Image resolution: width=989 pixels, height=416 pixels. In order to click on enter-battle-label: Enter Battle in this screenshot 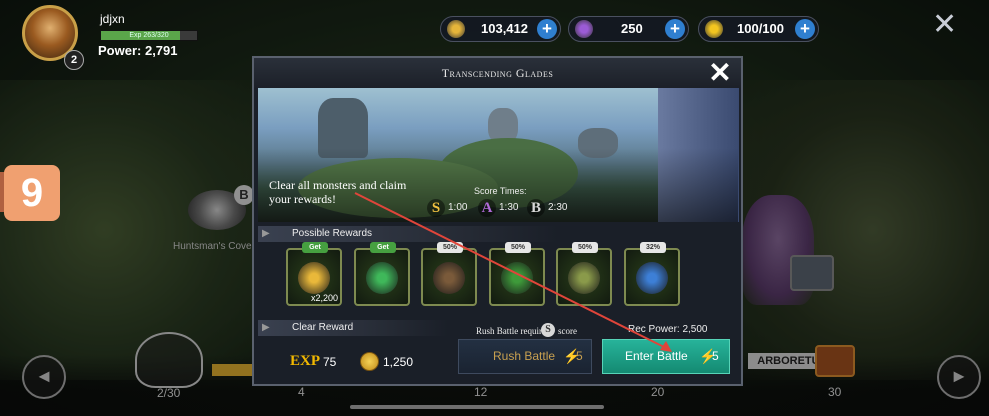, I will do `click(656, 356)`.